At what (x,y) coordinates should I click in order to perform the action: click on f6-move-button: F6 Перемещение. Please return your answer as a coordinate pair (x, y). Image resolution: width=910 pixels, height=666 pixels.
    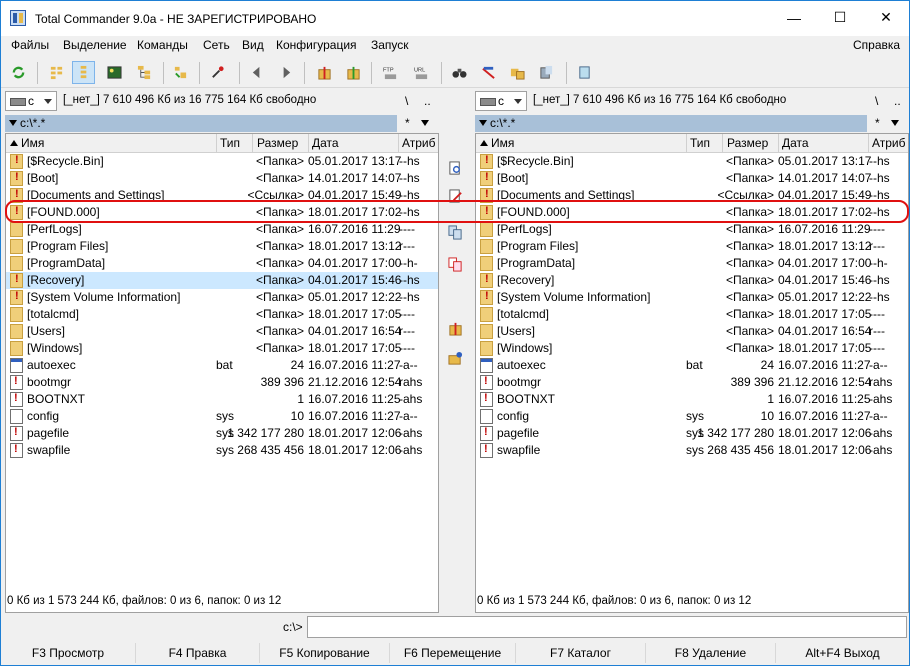
    Looking at the image, I should click on (452, 653).